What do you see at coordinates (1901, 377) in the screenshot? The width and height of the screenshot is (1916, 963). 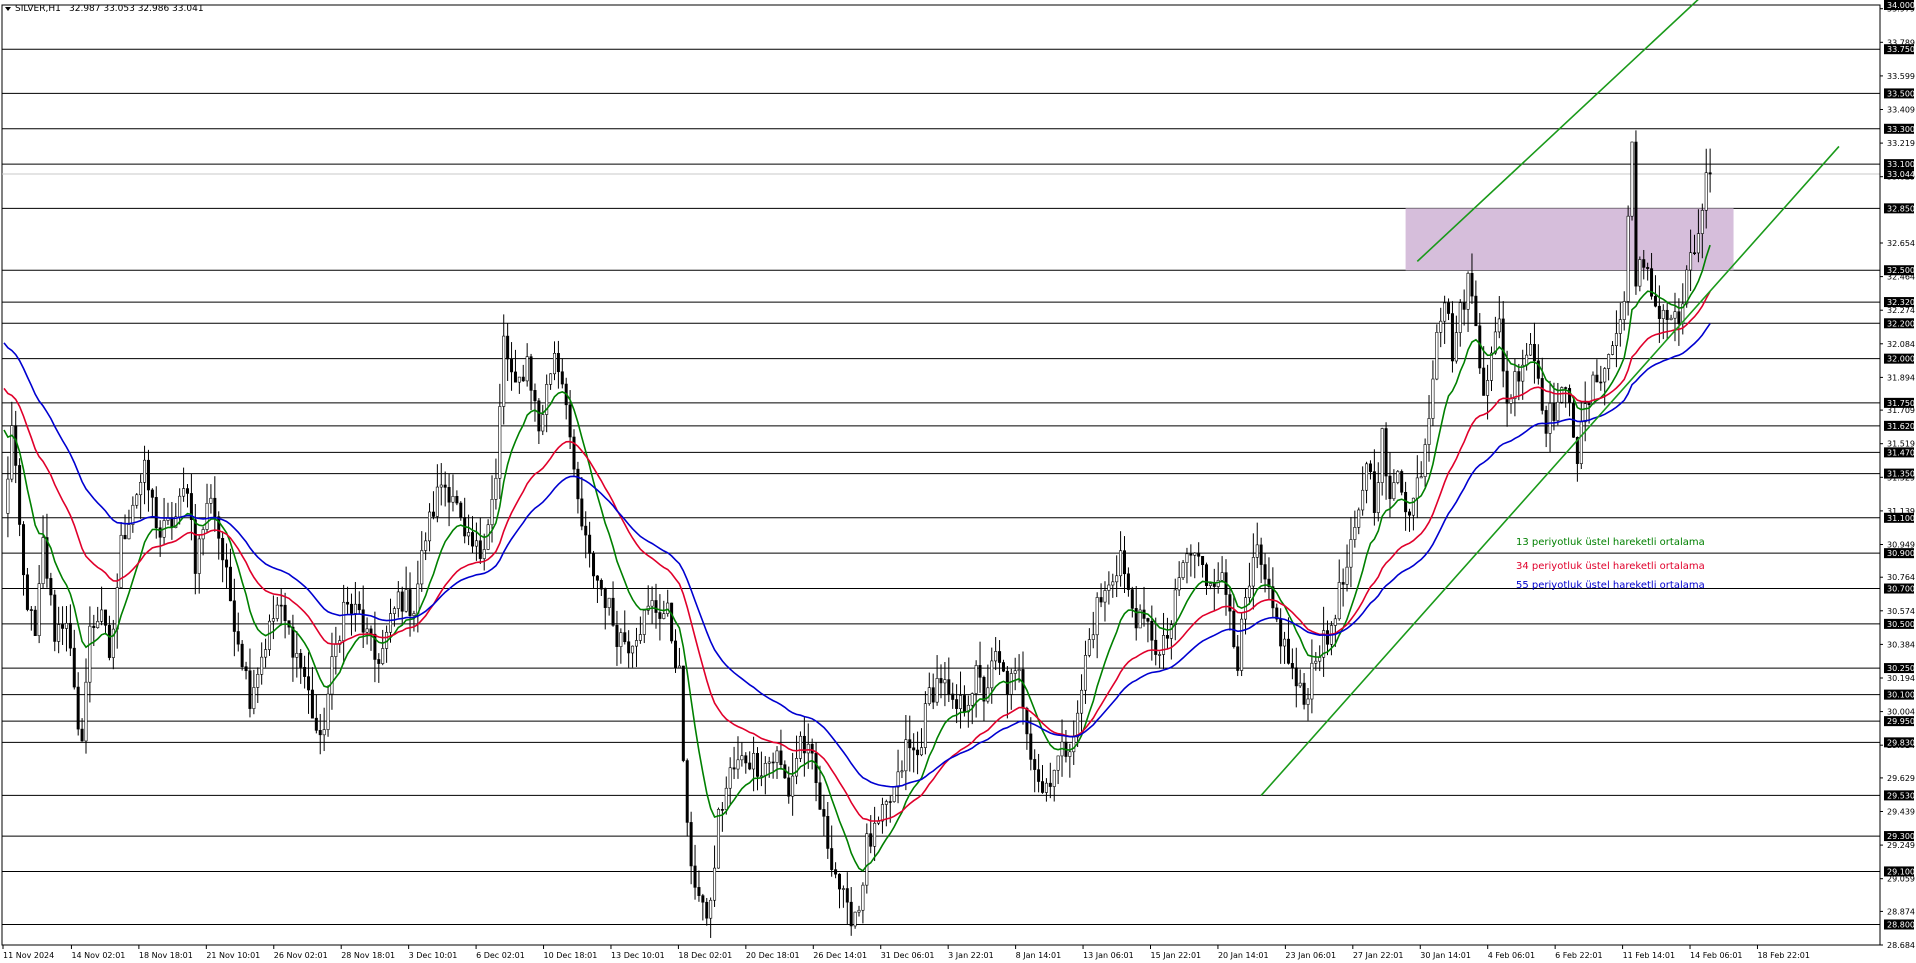 I see `price-tick-label: 31.894` at bounding box center [1901, 377].